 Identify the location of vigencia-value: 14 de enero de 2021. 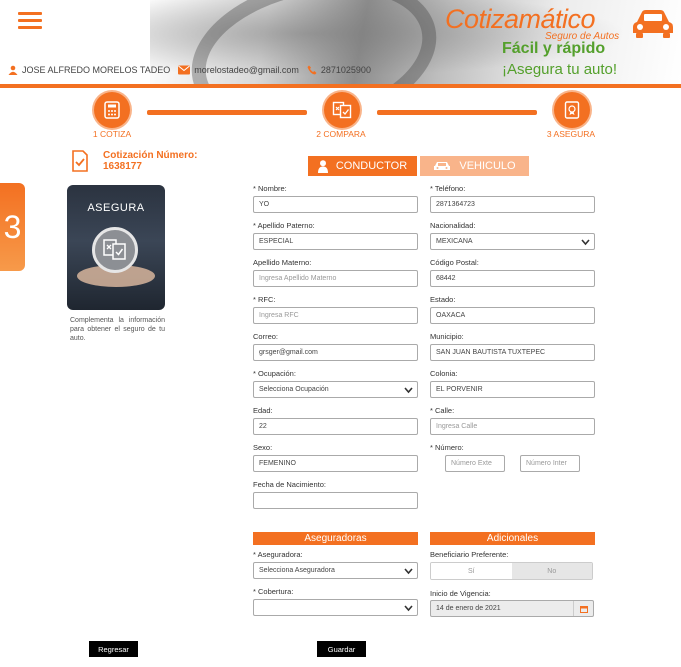
(468, 608).